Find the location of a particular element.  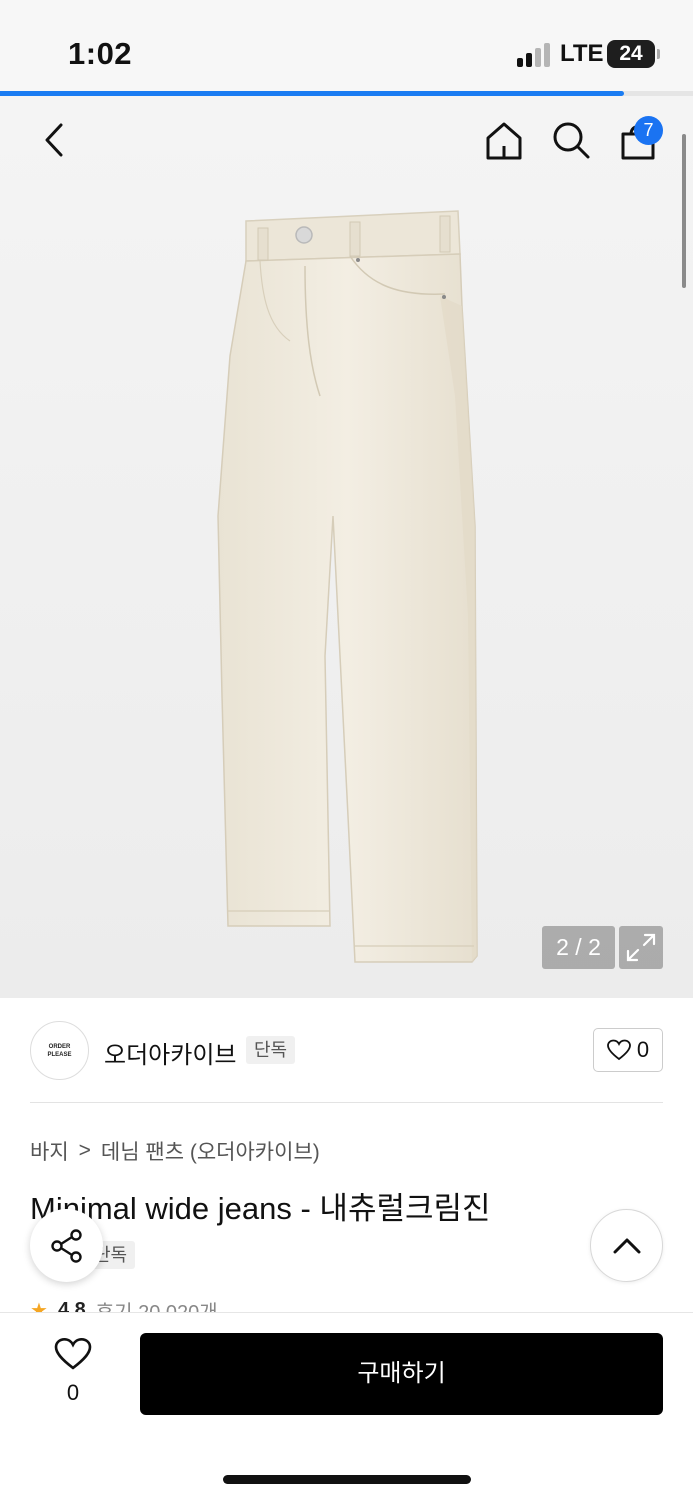

brand-like-button: 0 is located at coordinates (628, 1050).